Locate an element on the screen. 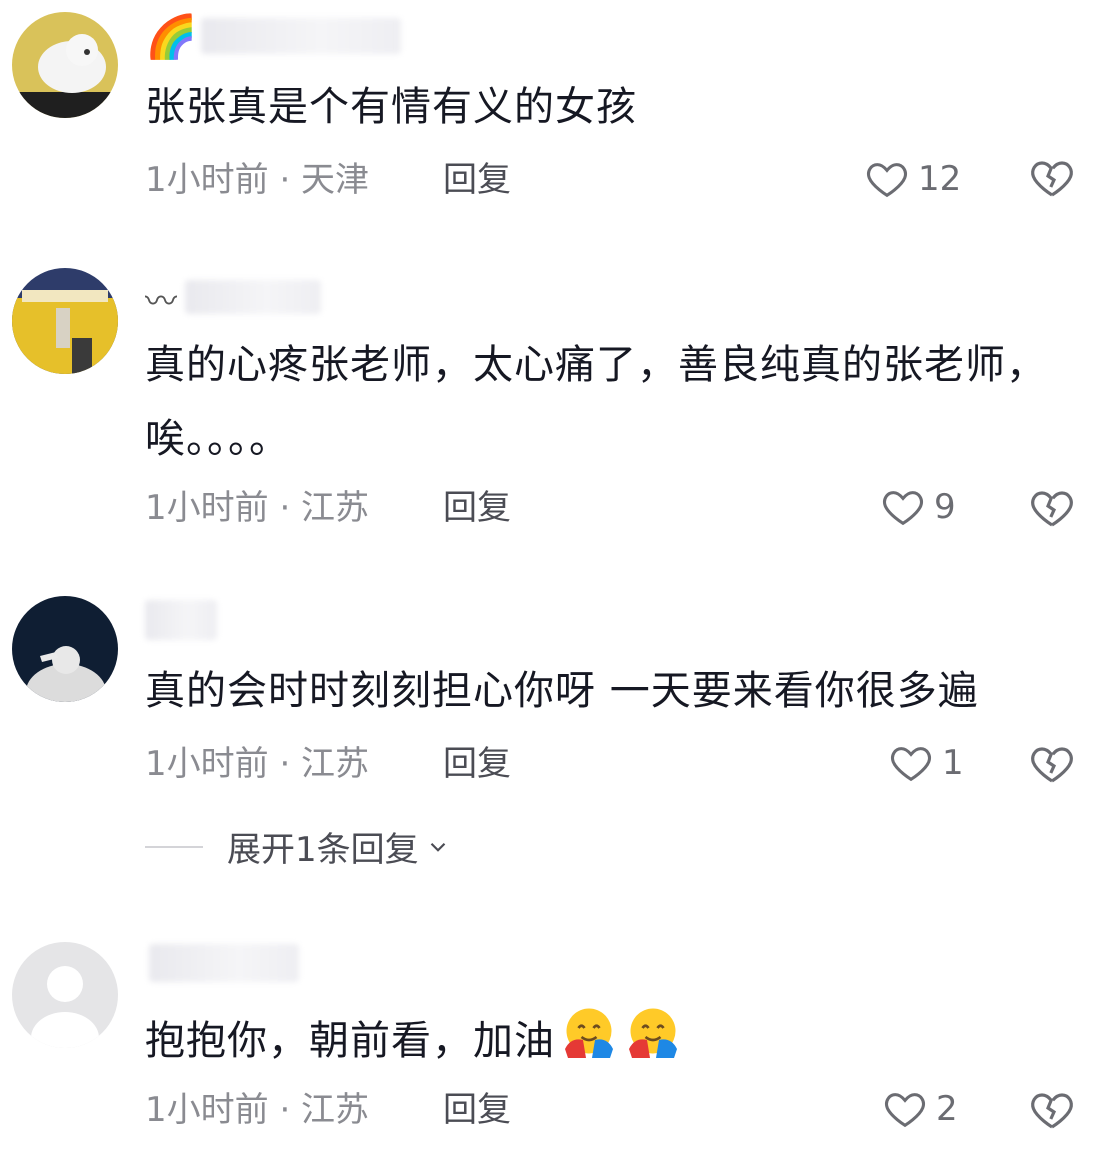 This screenshot has height=1166, width=1118. like-count: 12 is located at coordinates (940, 179).